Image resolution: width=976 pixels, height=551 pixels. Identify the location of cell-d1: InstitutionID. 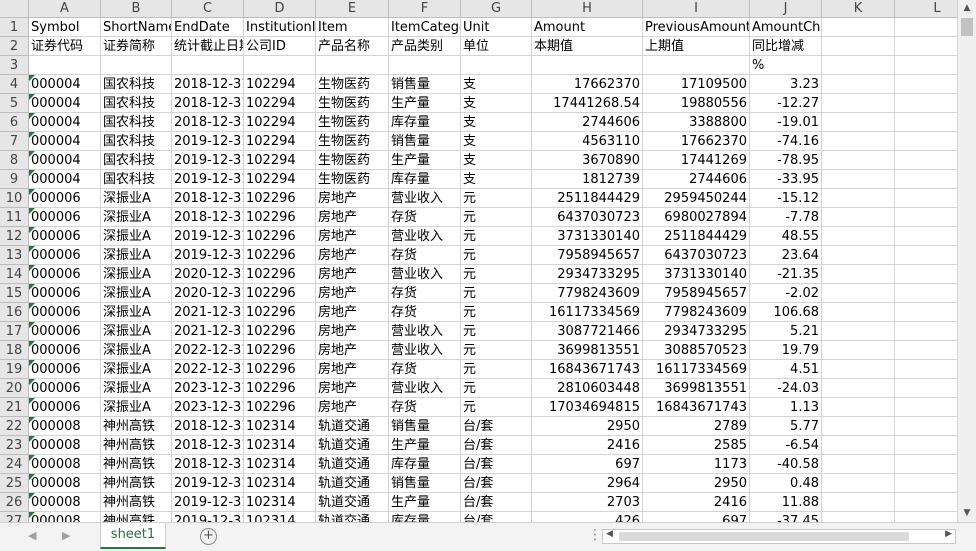
(280, 27).